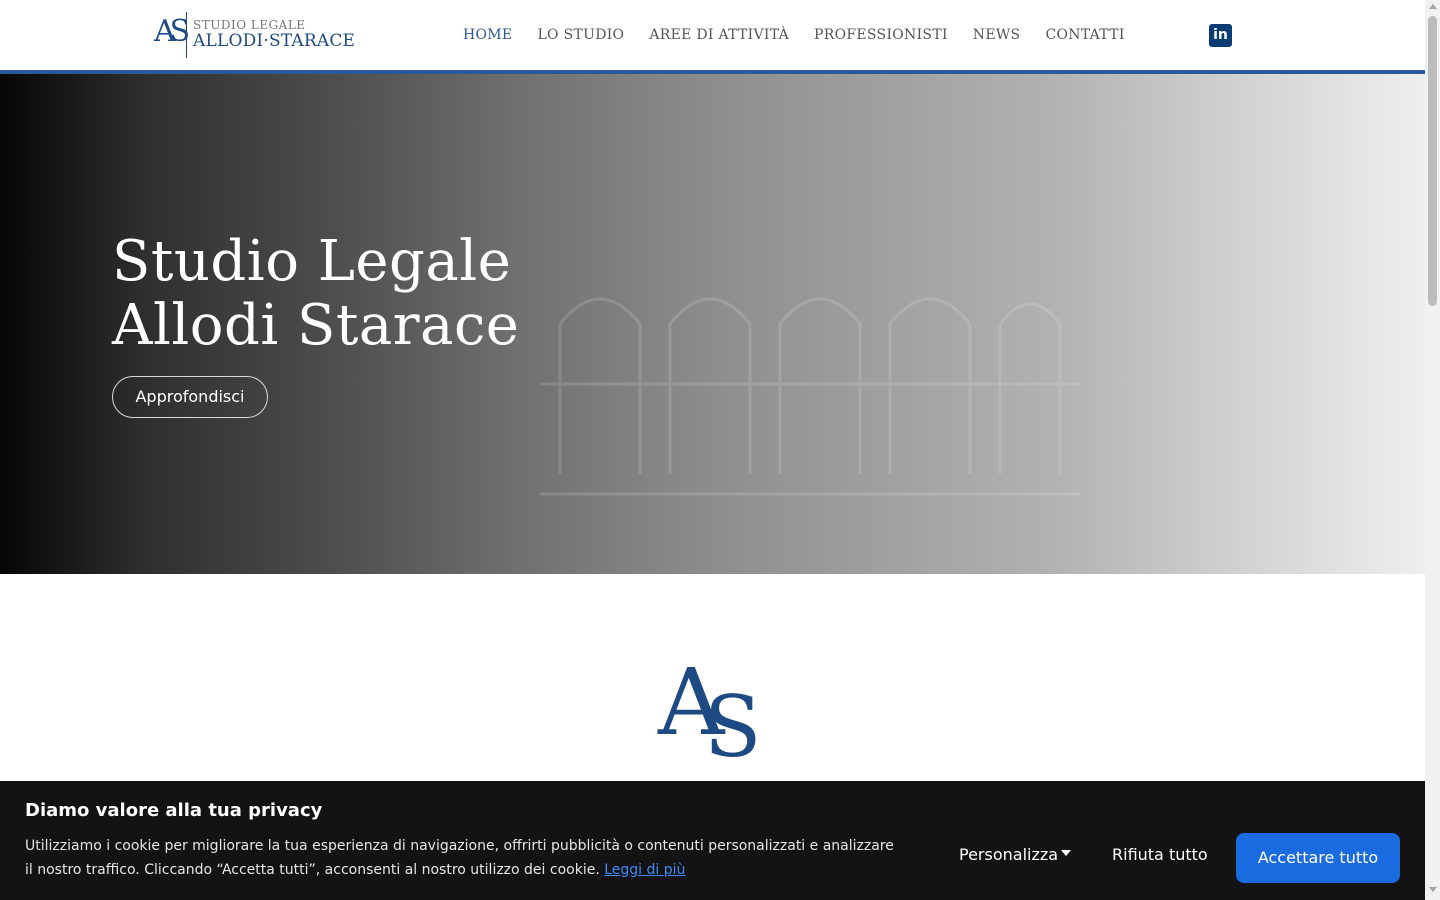  Describe the element at coordinates (1066, 853) in the screenshot. I see `caret-down-icon` at that location.